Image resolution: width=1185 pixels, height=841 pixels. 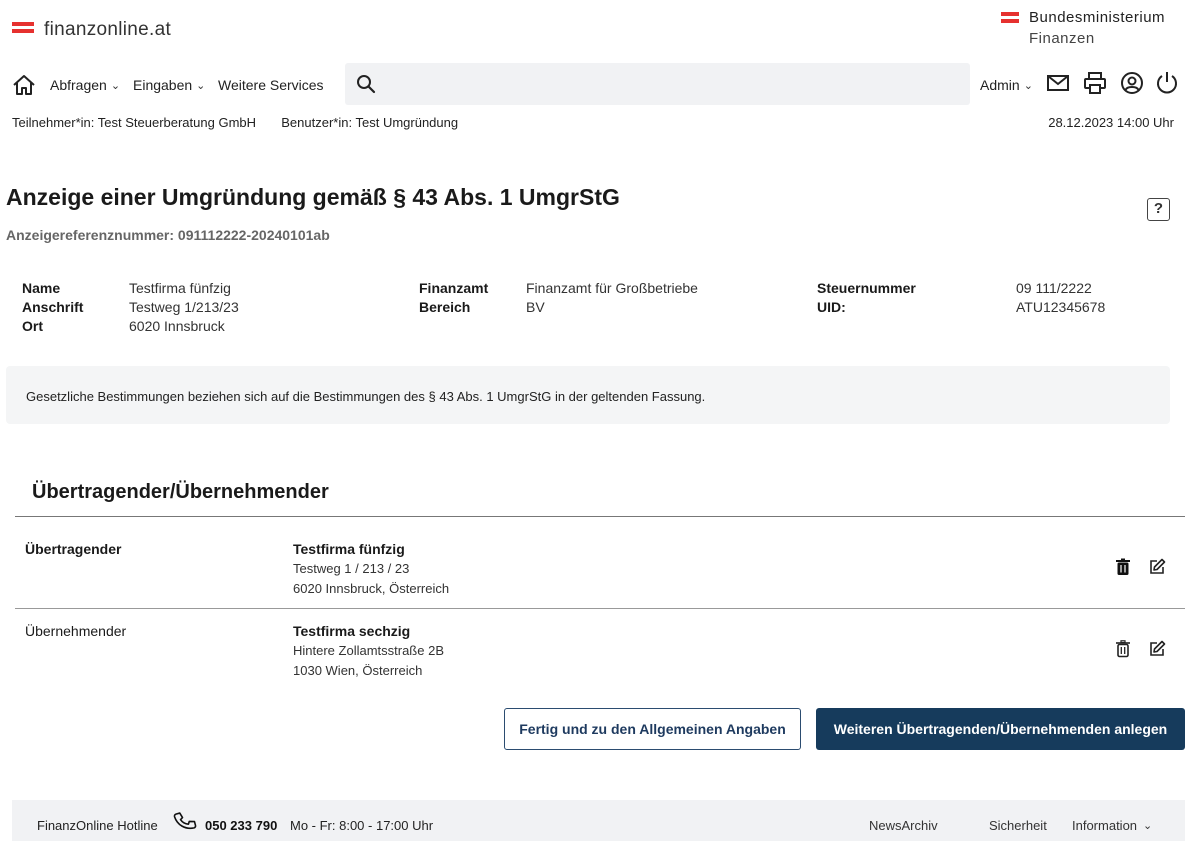 I want to click on footer-hotline-label: FinanzOnline Hotline, so click(x=97, y=825).